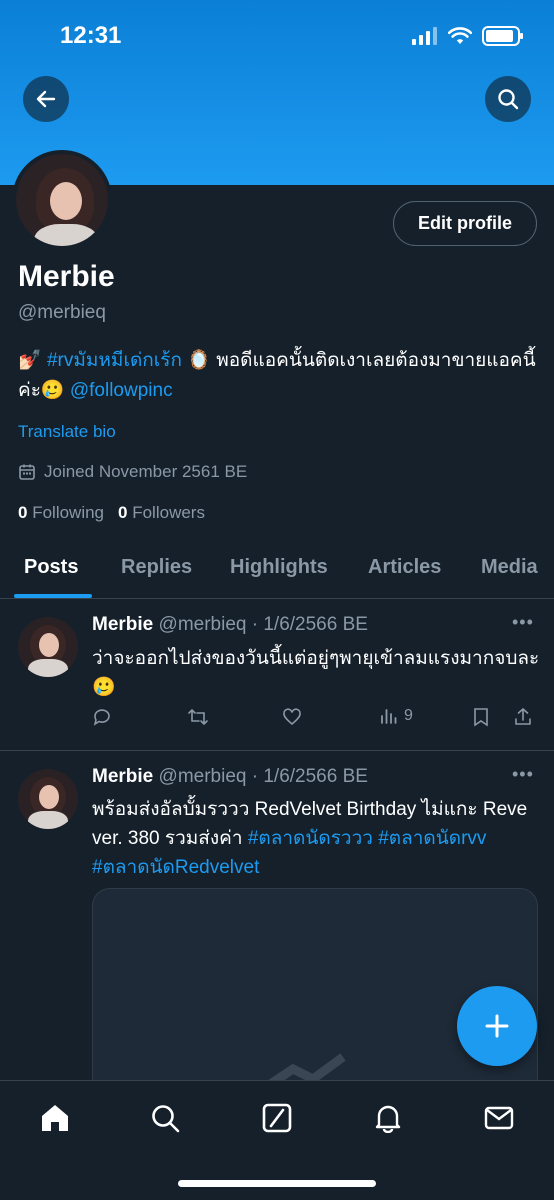 This screenshot has height=1200, width=554. What do you see at coordinates (114, 360) in the screenshot?
I see `bio-hashtag-link: #rvมัมหมีเด่กเร้ก` at bounding box center [114, 360].